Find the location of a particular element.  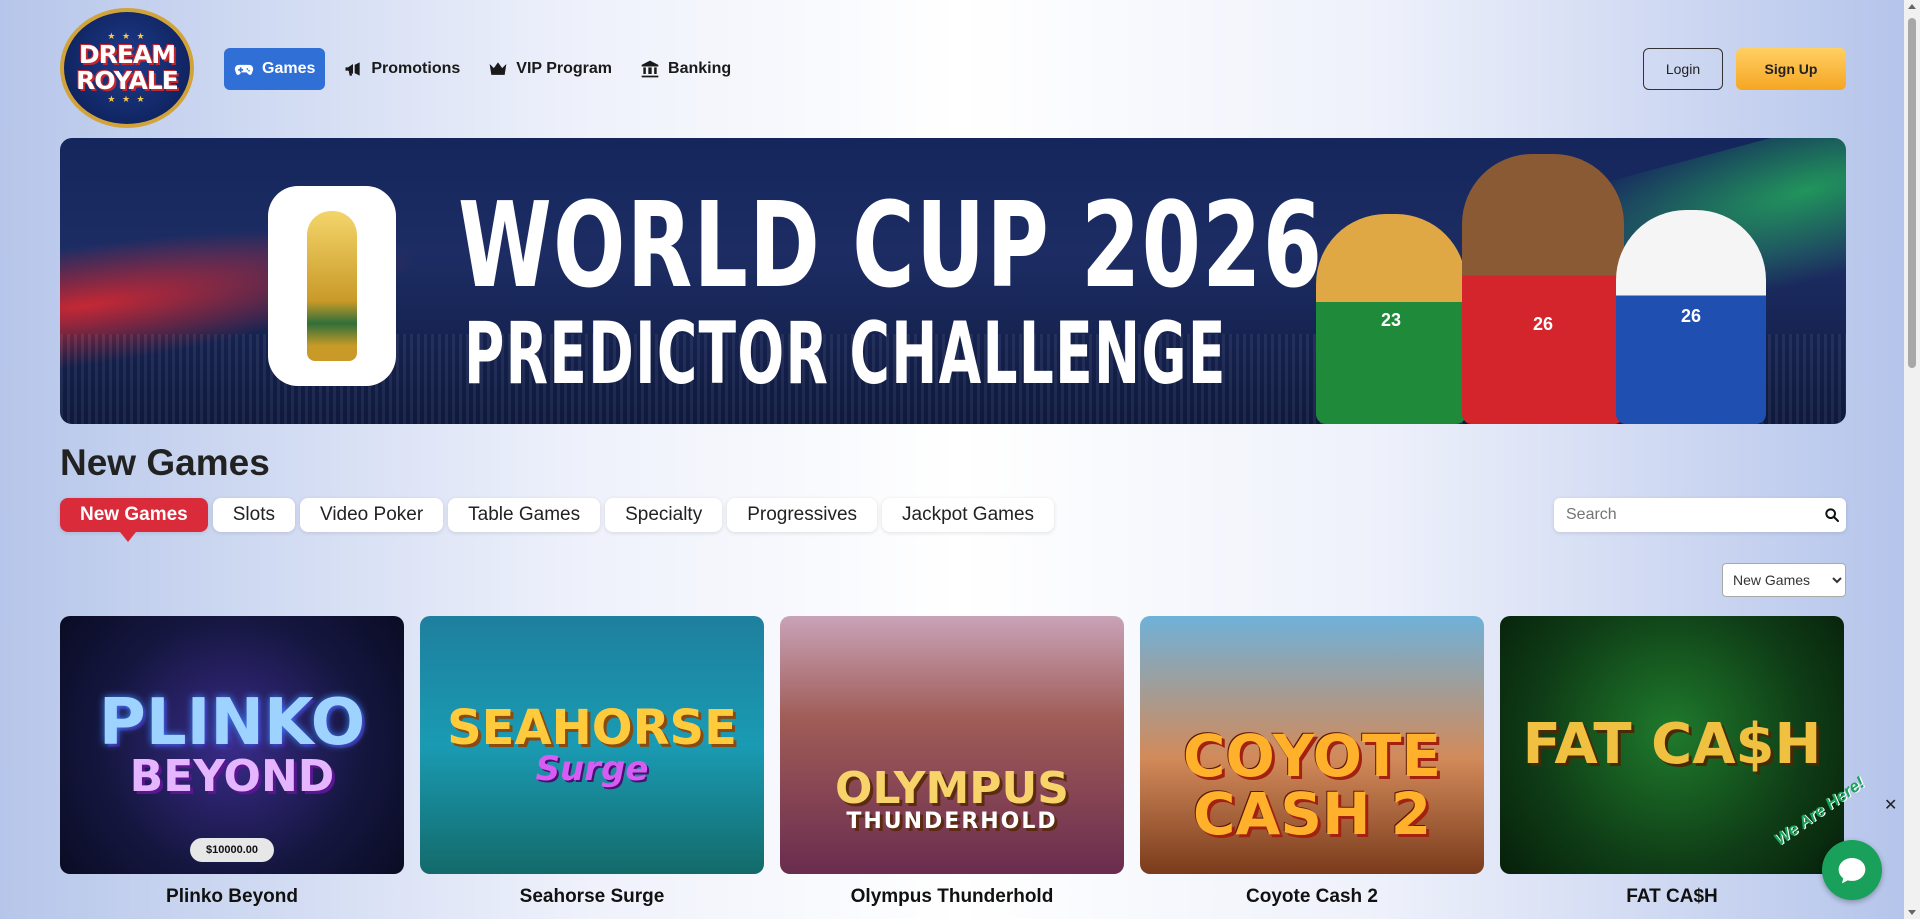

gamepad-icon is located at coordinates (244, 69).